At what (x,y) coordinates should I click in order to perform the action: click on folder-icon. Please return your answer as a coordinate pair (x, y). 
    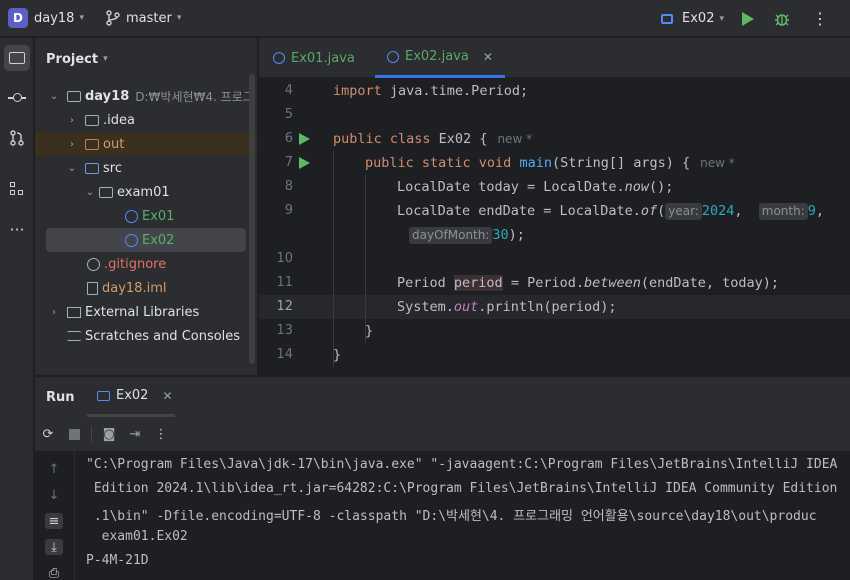
    Looking at the image, I should click on (92, 120).